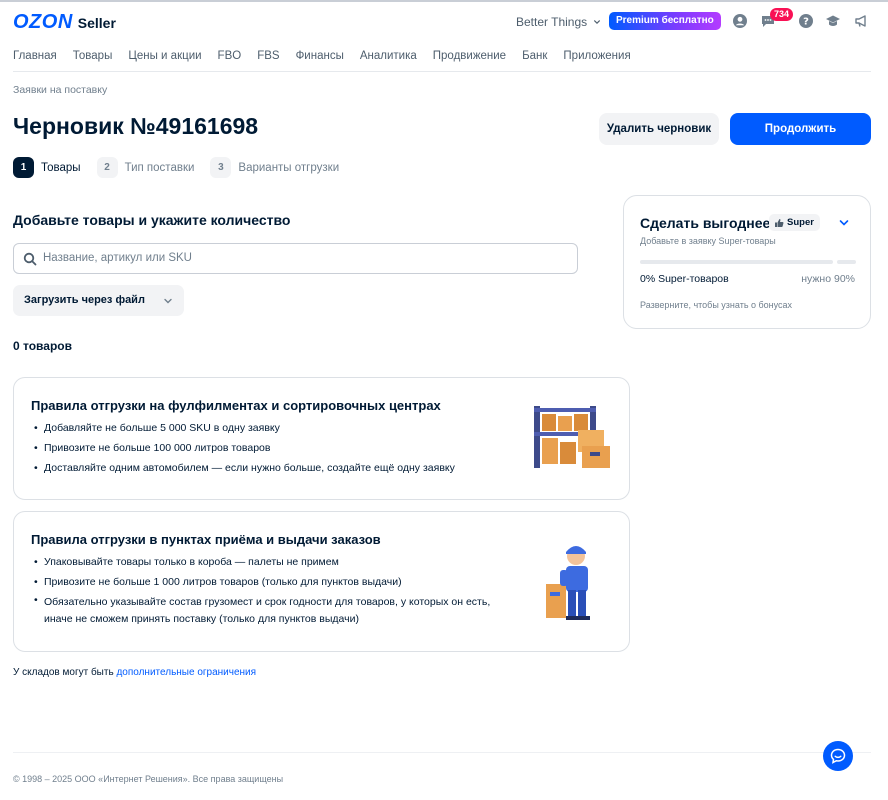 This screenshot has height=800, width=888. What do you see at coordinates (30, 259) in the screenshot?
I see `search-icon` at bounding box center [30, 259].